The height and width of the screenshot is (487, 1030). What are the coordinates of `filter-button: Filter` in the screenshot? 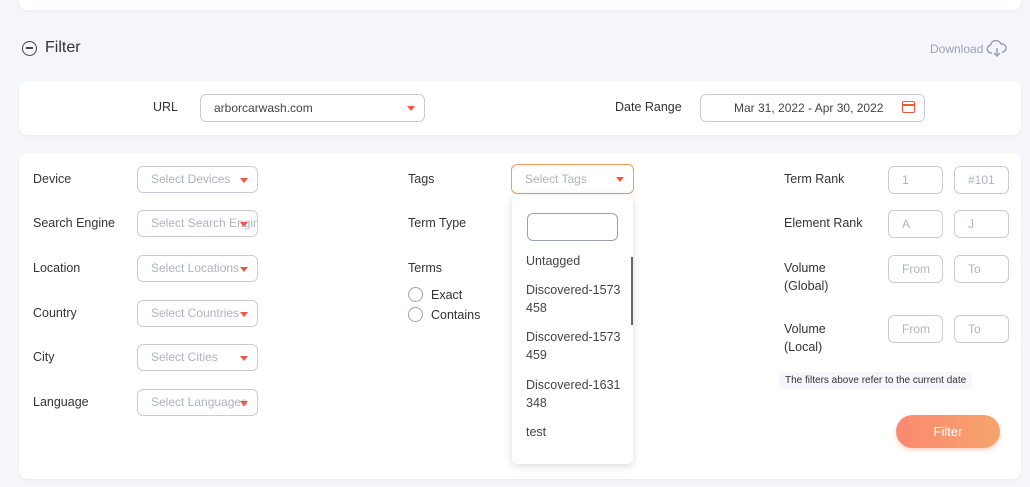 It's located at (948, 431).